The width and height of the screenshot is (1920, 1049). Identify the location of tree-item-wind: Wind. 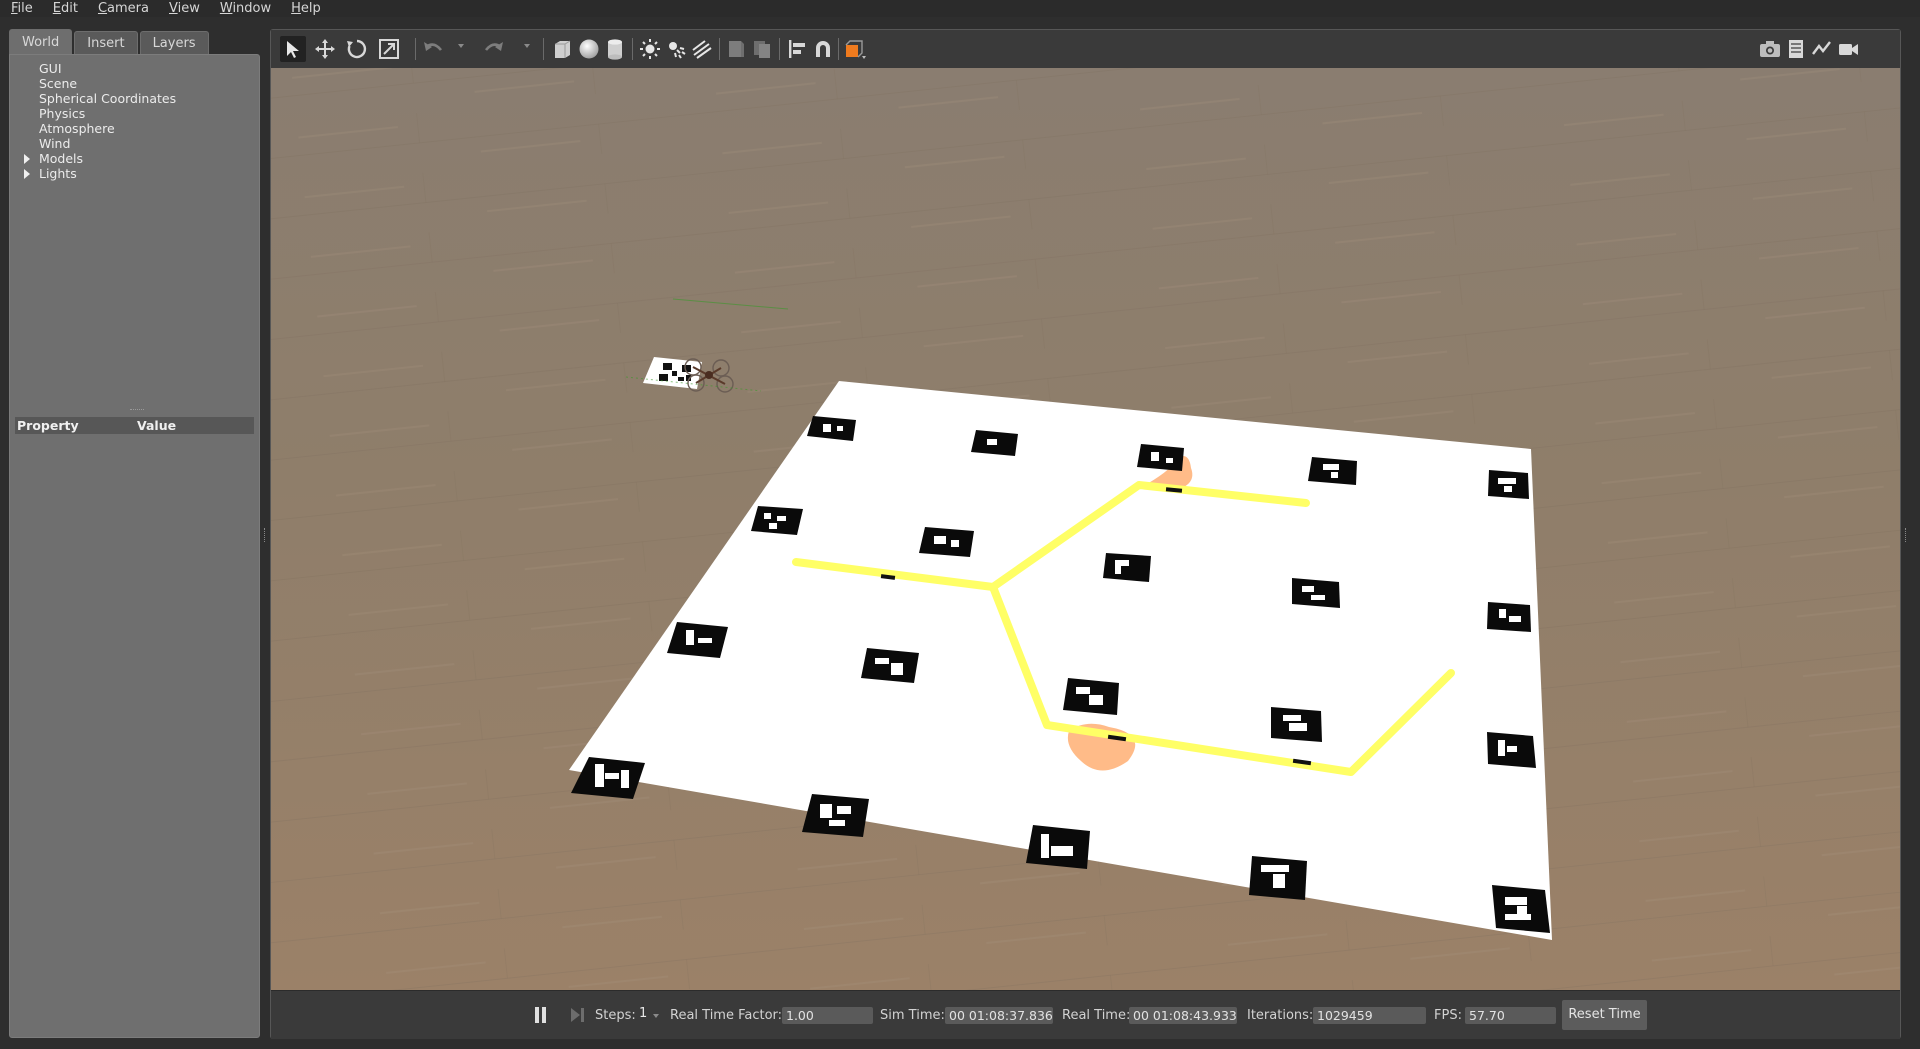
(134, 143).